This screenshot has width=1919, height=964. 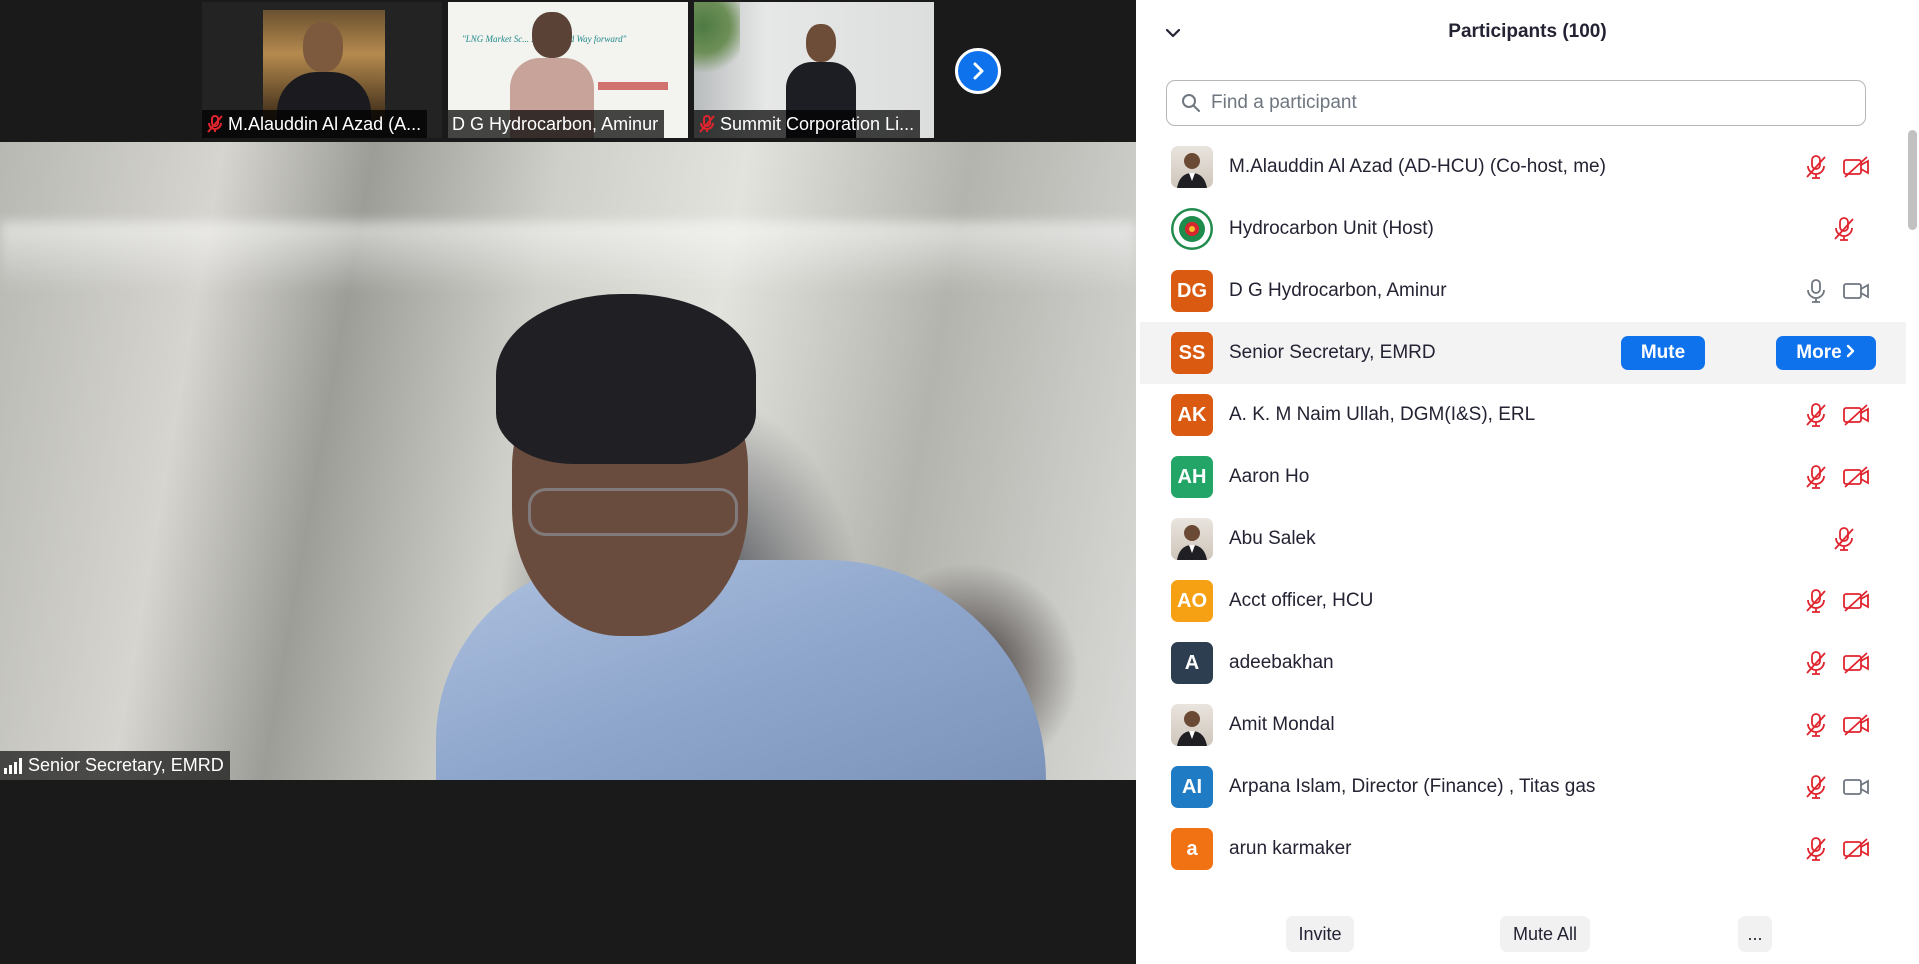 What do you see at coordinates (1331, 228) in the screenshot?
I see `participant-name: Hydrocarbon Unit (Host)` at bounding box center [1331, 228].